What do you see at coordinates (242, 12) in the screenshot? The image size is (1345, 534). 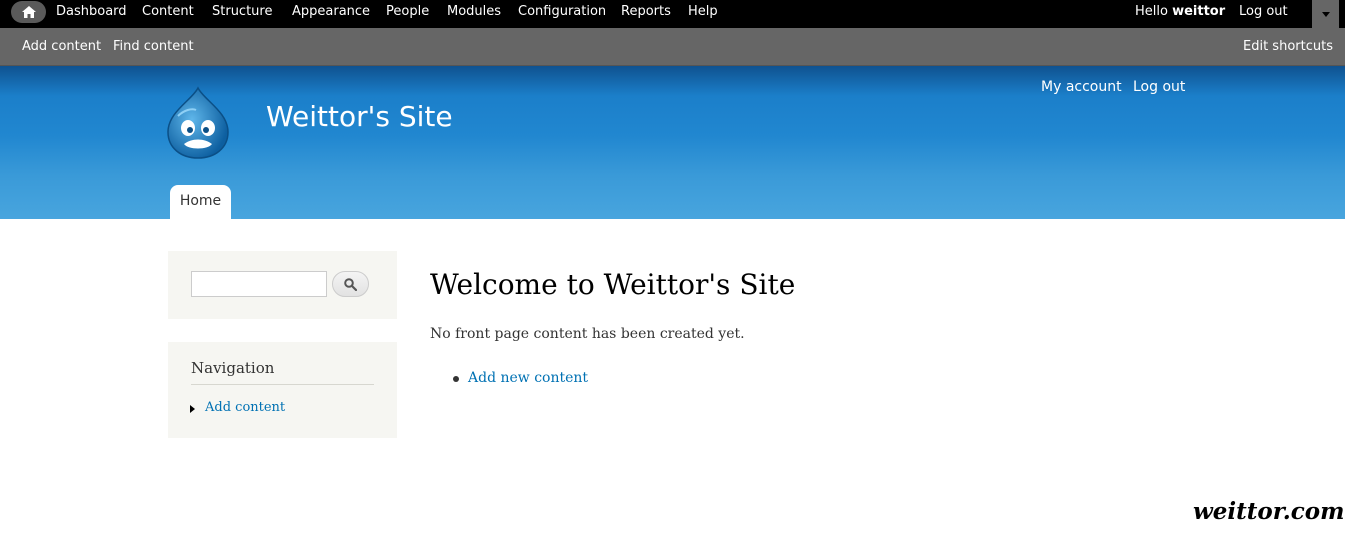 I see `toolbar-item-structure: Structure` at bounding box center [242, 12].